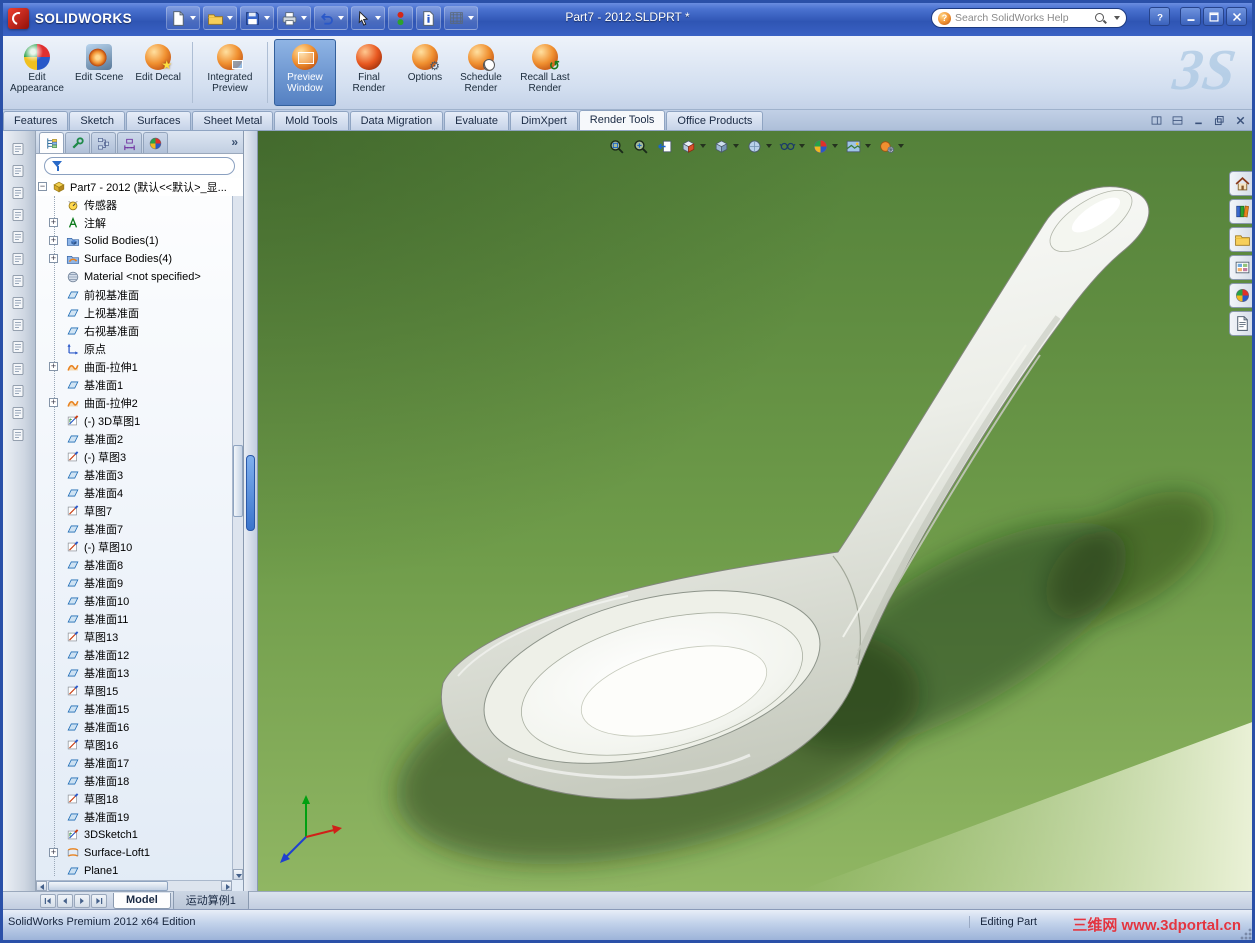  What do you see at coordinates (99, 72) in the screenshot?
I see `edit-scene-button: Edit Scene` at bounding box center [99, 72].